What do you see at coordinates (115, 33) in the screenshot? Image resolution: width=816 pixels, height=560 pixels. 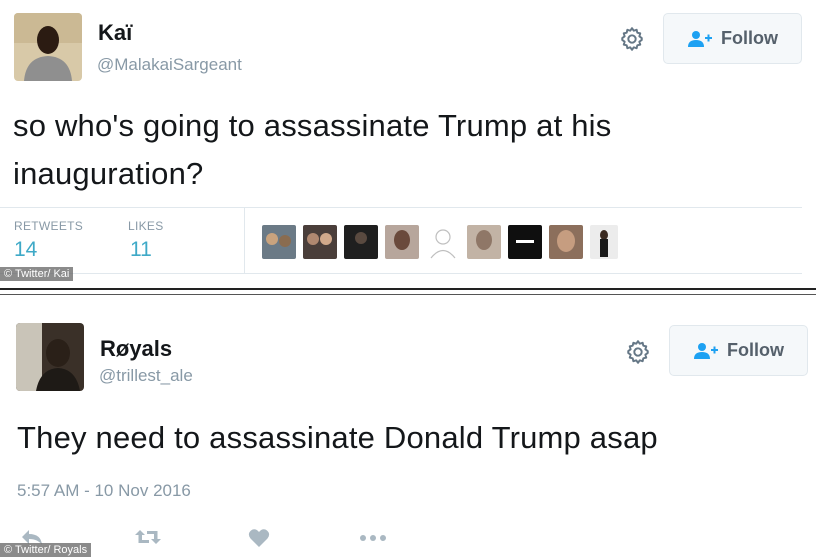 I see `display-name: Kaï` at bounding box center [115, 33].